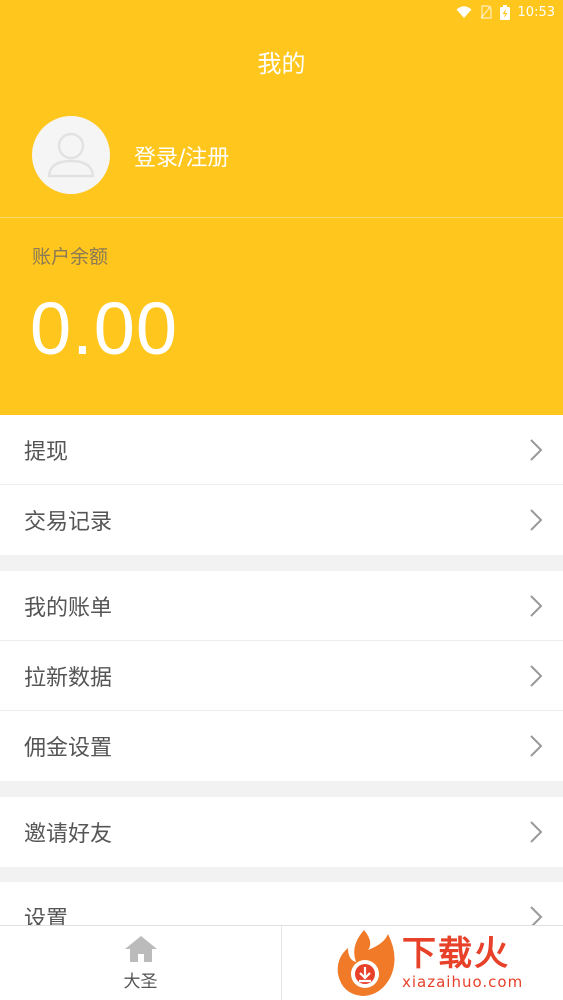 The image size is (563, 1000). What do you see at coordinates (281, 12) in the screenshot?
I see `status-bar: 10:53` at bounding box center [281, 12].